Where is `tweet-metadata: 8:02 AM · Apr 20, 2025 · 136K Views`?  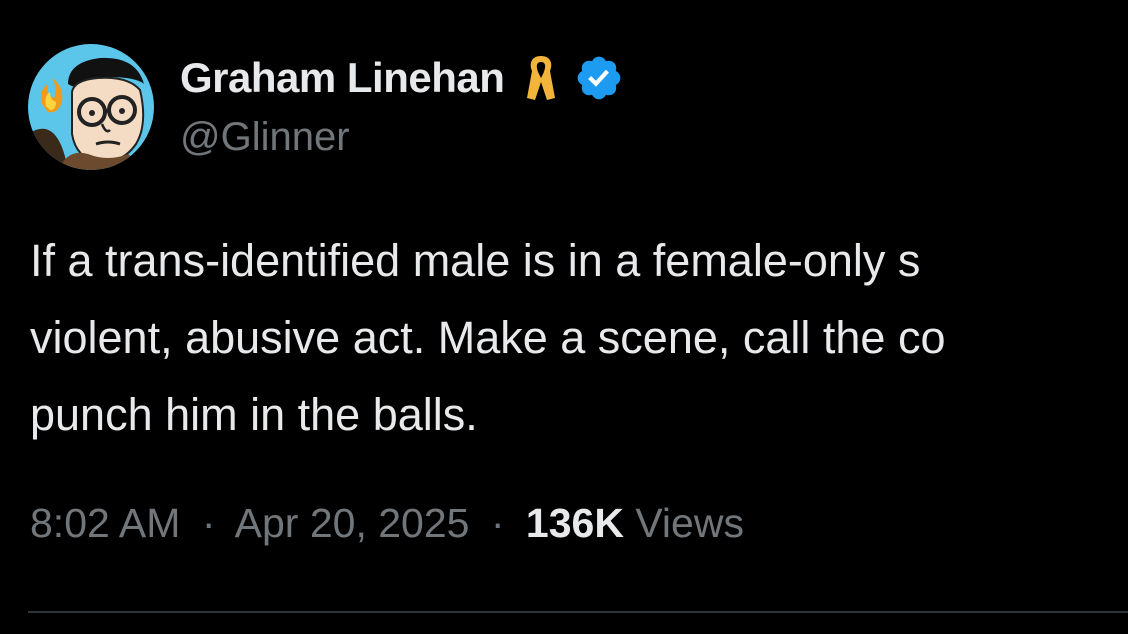
tweet-metadata: 8:02 AM · Apr 20, 2025 · 136K Views is located at coordinates (387, 523).